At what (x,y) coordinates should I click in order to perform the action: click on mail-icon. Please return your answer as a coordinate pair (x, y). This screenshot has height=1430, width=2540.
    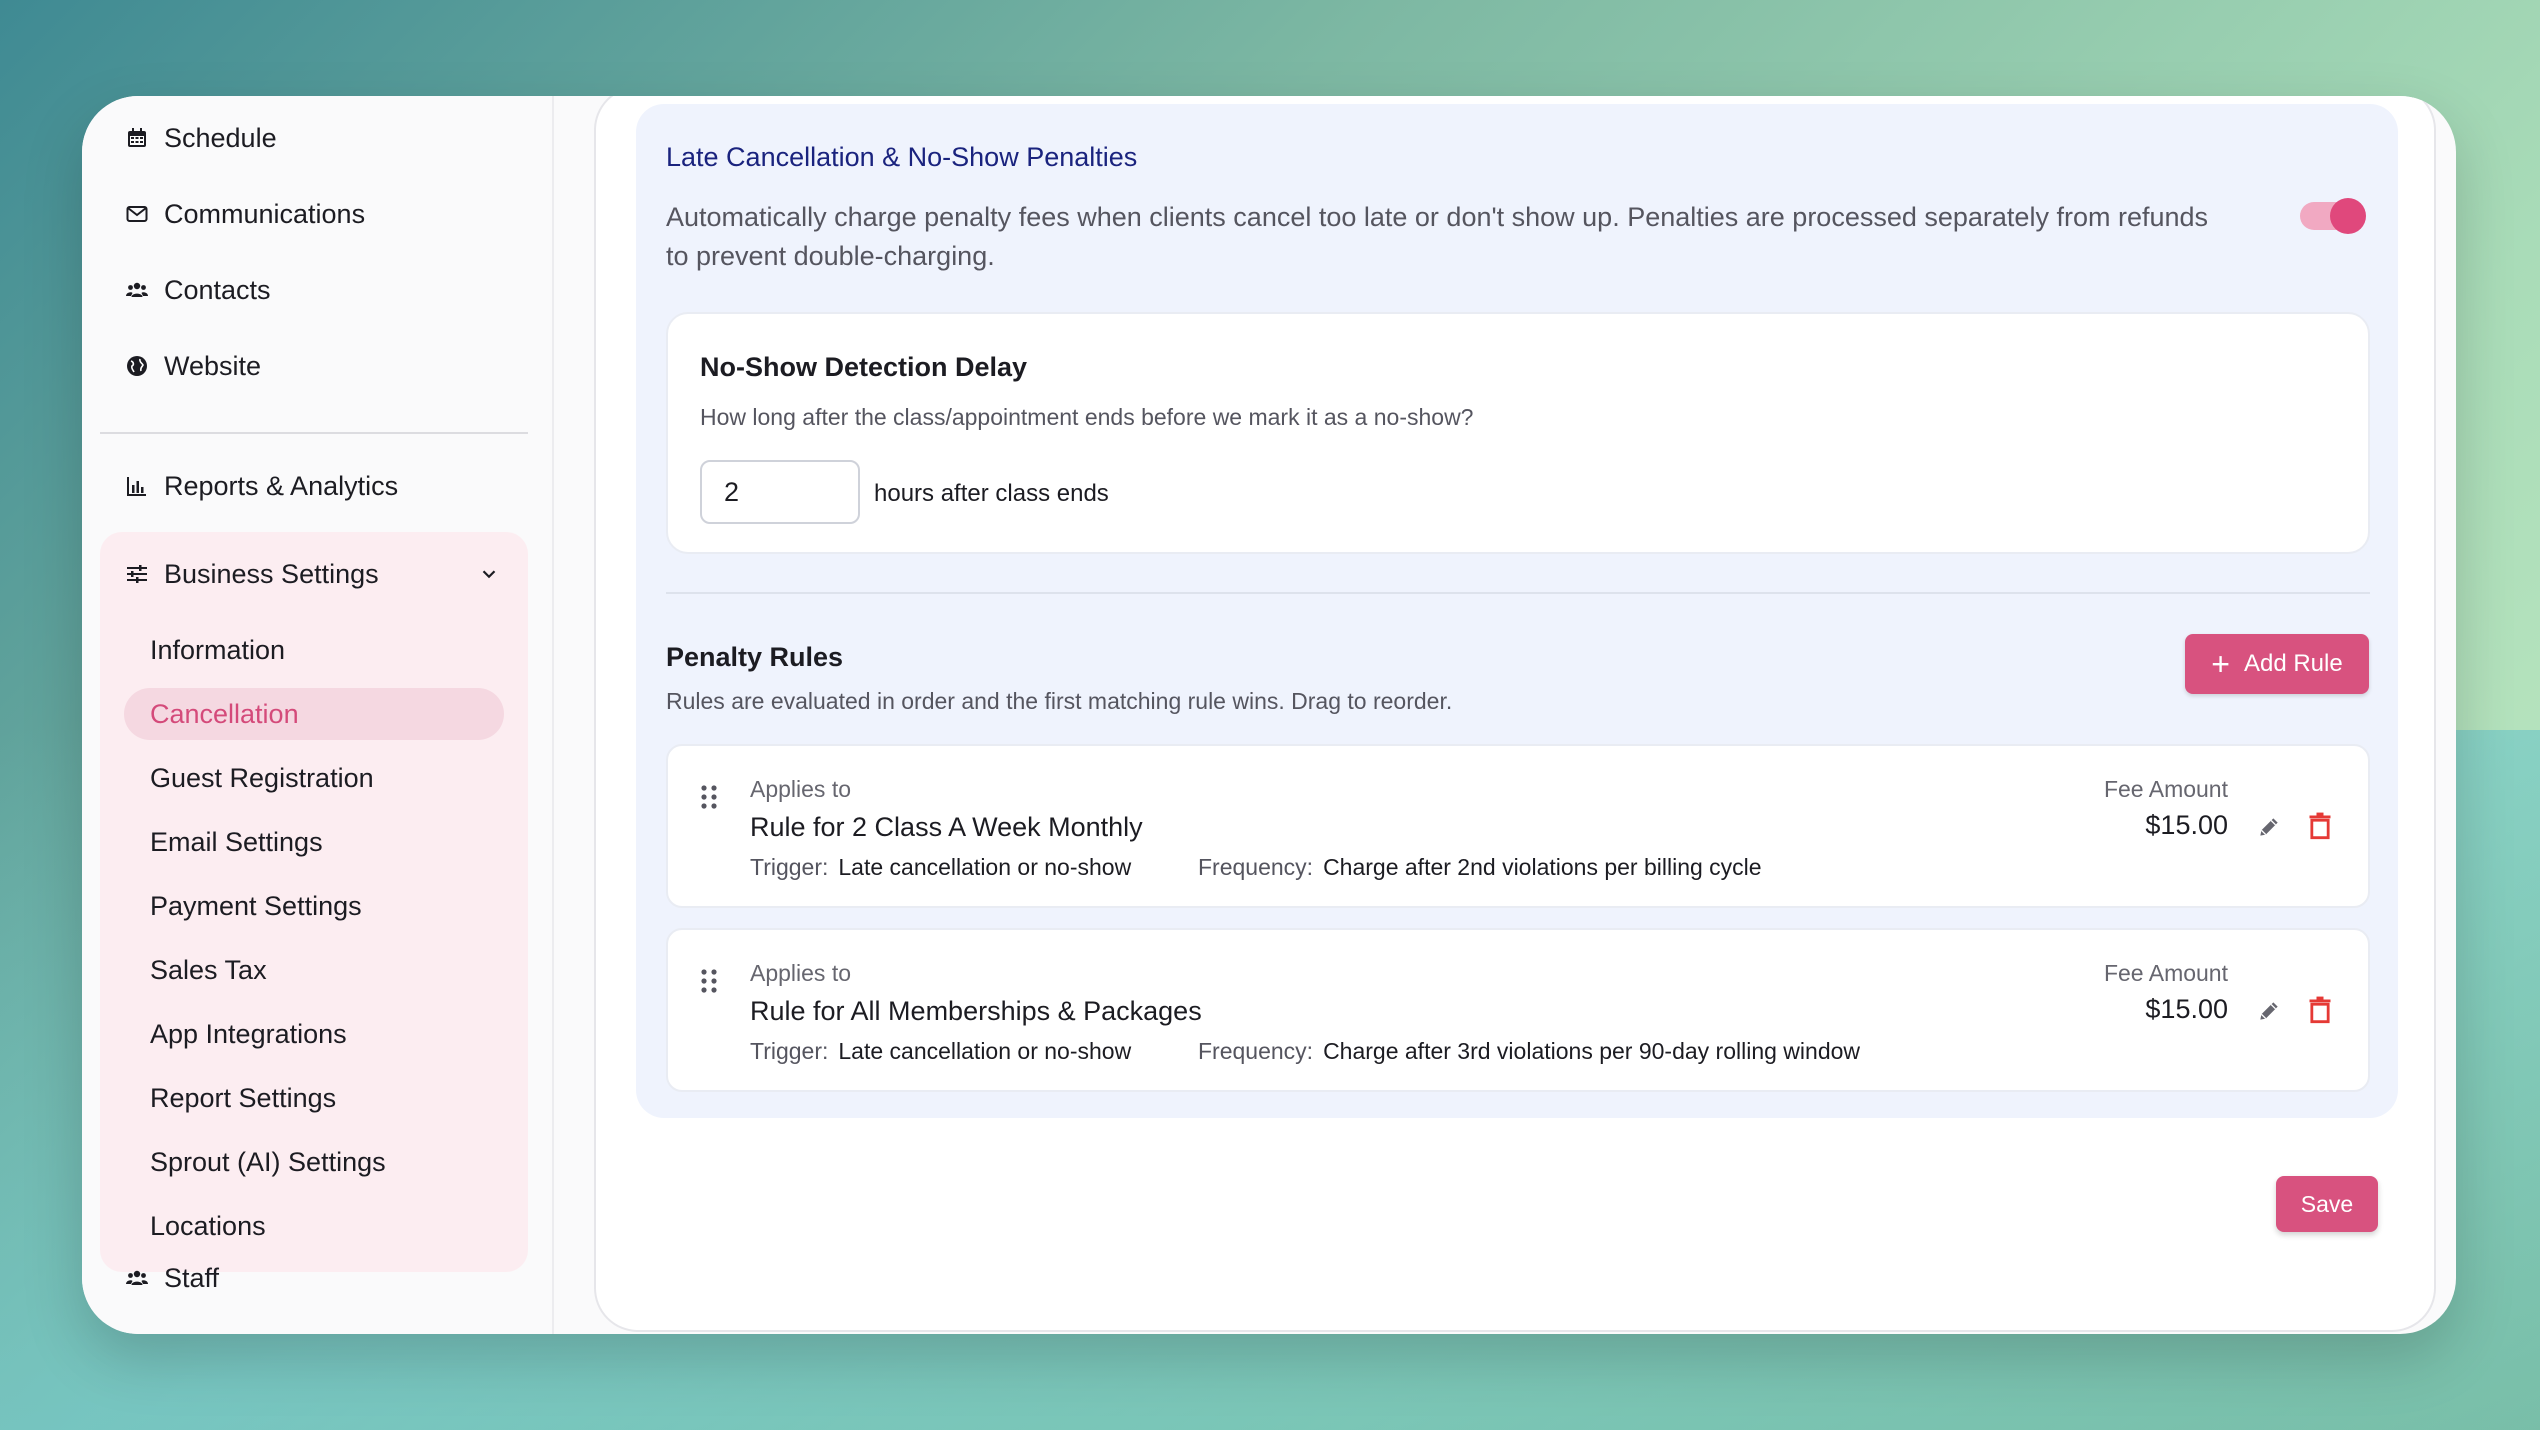
    Looking at the image, I should click on (137, 214).